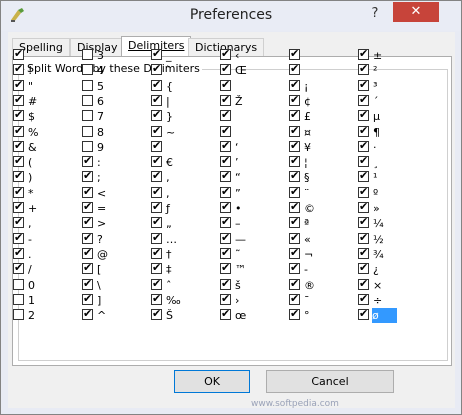 The width and height of the screenshot is (462, 415). Describe the element at coordinates (185, 269) in the screenshot. I see `delimiter-checkbox: ‡` at that location.